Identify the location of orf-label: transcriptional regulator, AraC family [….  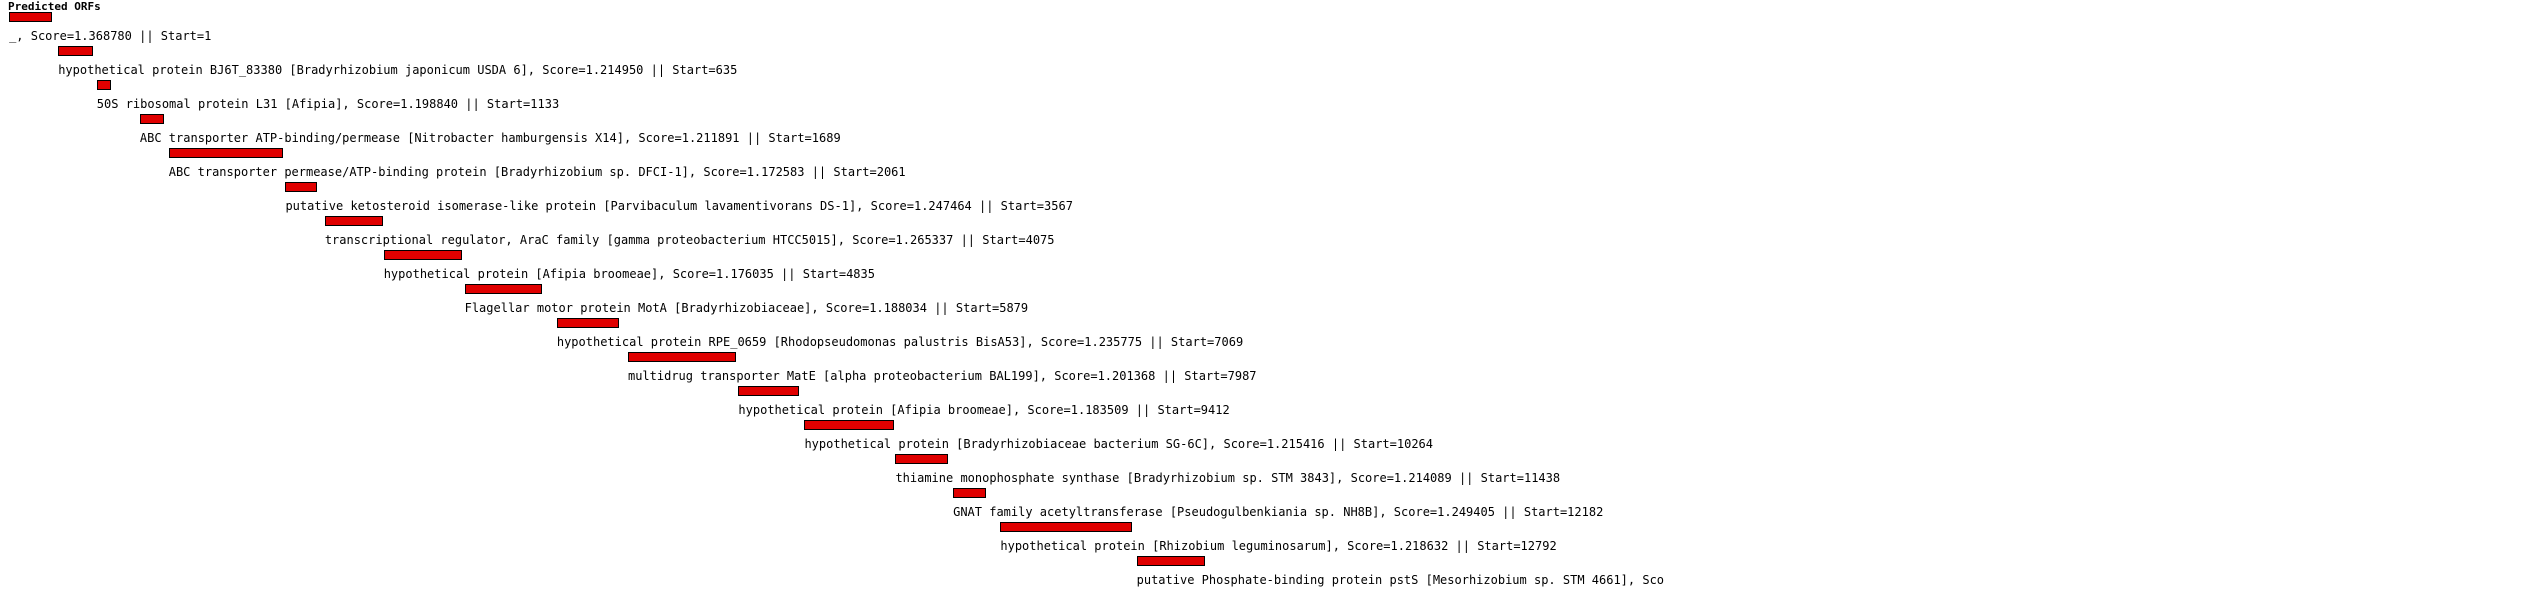
(689, 240).